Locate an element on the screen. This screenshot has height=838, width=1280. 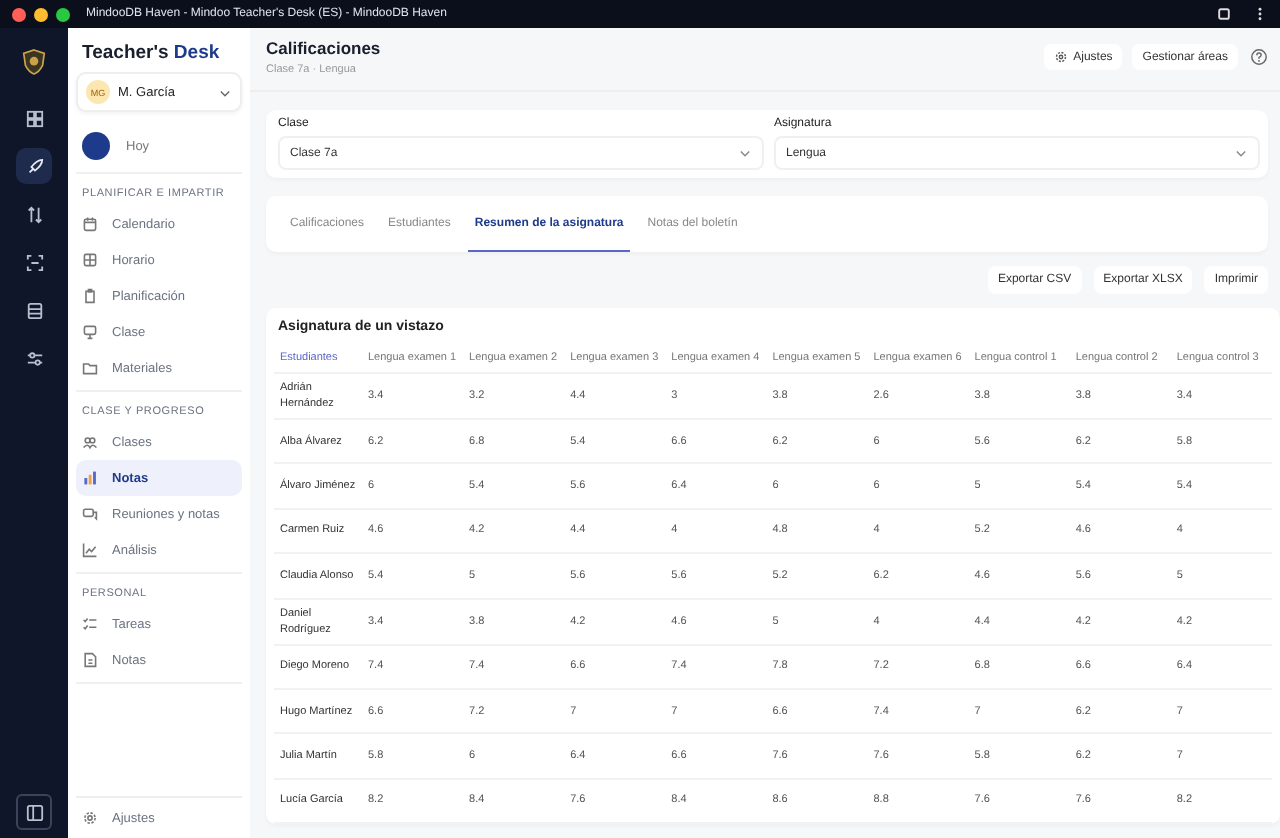
grid-icon is located at coordinates (90, 260).